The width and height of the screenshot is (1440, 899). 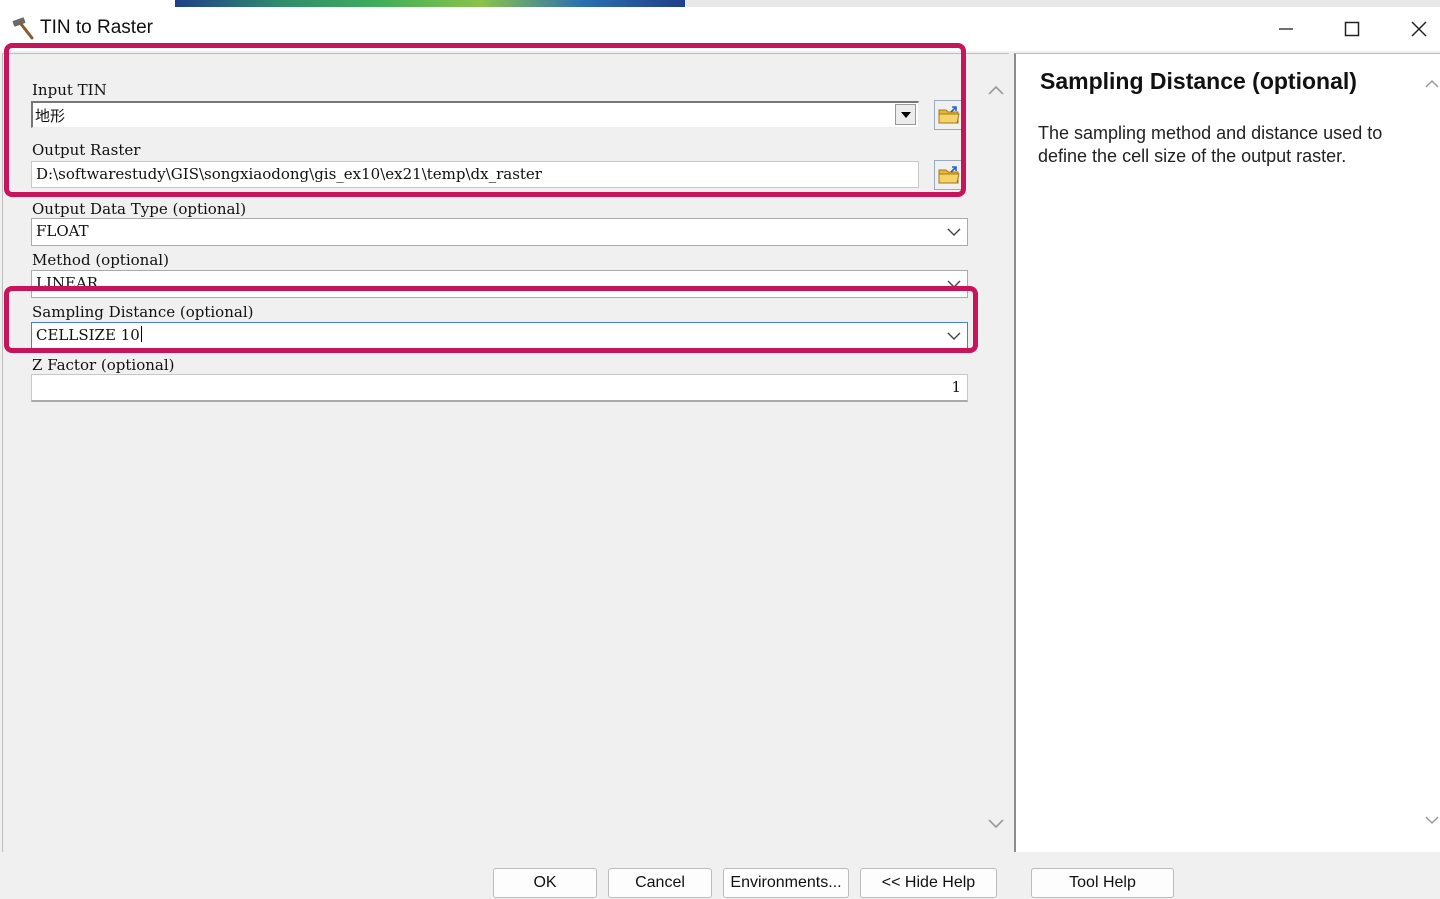 I want to click on z-factor-label: Z Factor (optional), so click(x=103, y=365).